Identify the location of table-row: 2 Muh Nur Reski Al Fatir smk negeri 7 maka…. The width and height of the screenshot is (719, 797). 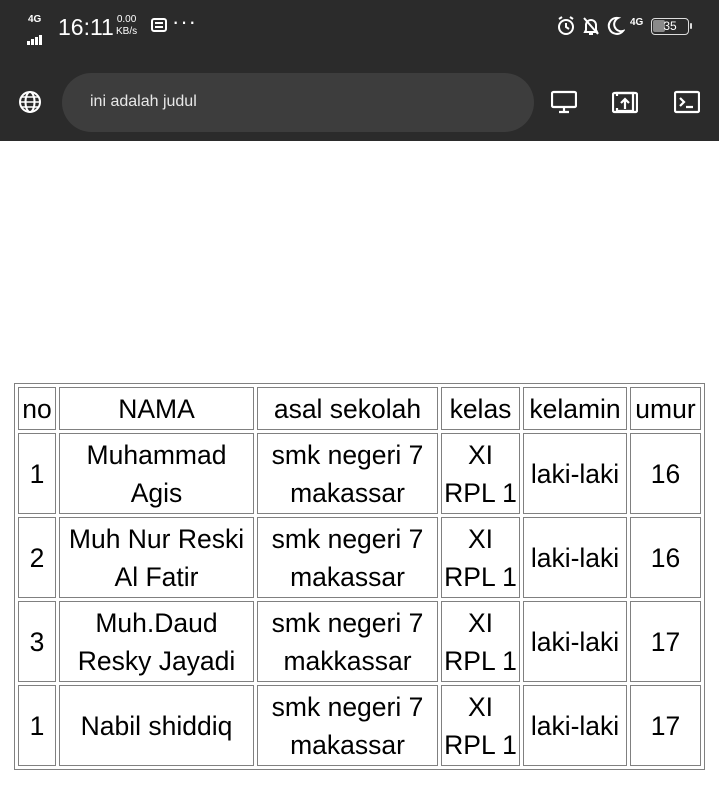
(359, 557).